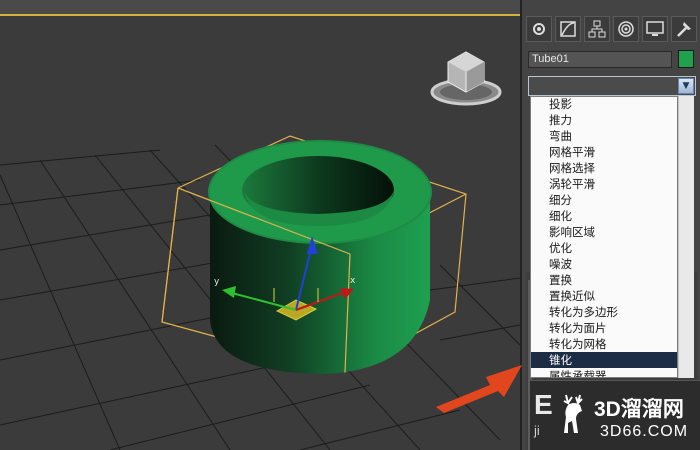 The height and width of the screenshot is (450, 700). Describe the element at coordinates (604, 328) in the screenshot. I see `modifier-list-item: 转化为面片` at that location.